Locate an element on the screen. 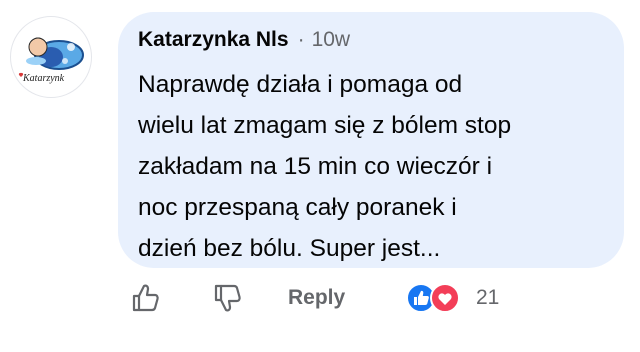 The width and height of the screenshot is (640, 352). love-reaction-icon is located at coordinates (445, 298).